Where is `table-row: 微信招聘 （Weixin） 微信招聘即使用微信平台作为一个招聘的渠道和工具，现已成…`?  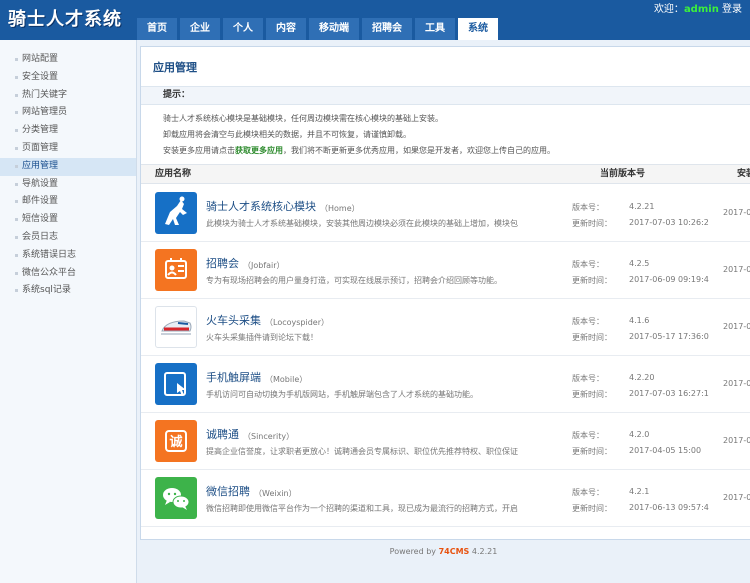 table-row: 微信招聘 （Weixin） 微信招聘即使用微信平台作为一个招聘的渠道和工具，现已成… is located at coordinates (445, 498).